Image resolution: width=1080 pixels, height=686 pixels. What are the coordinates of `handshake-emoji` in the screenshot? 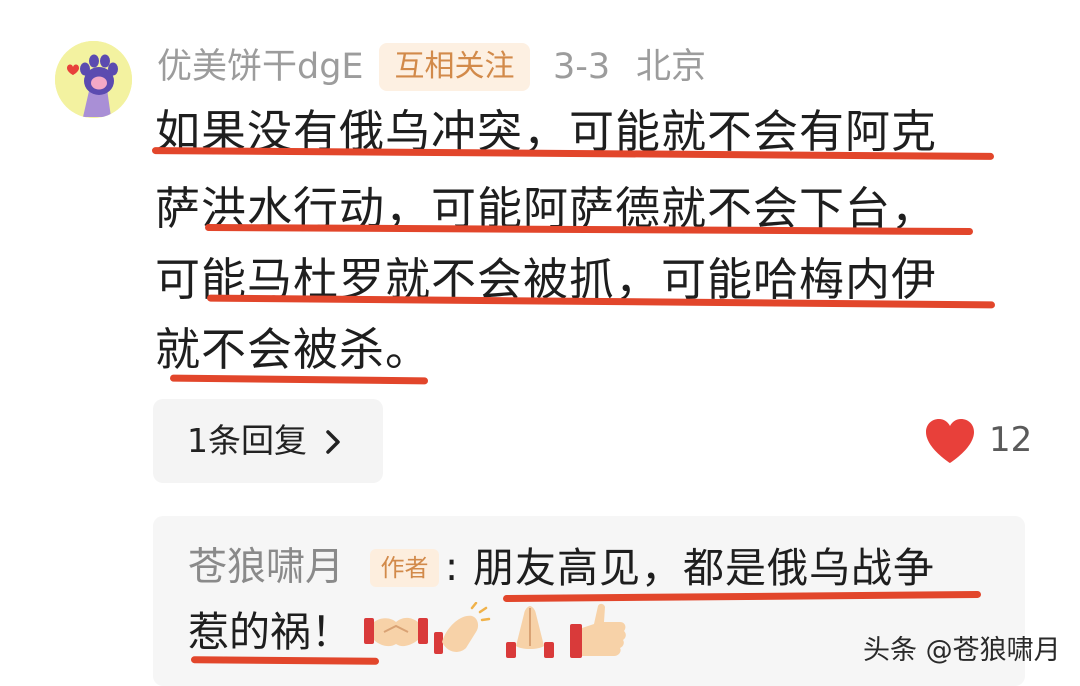 It's located at (396, 632).